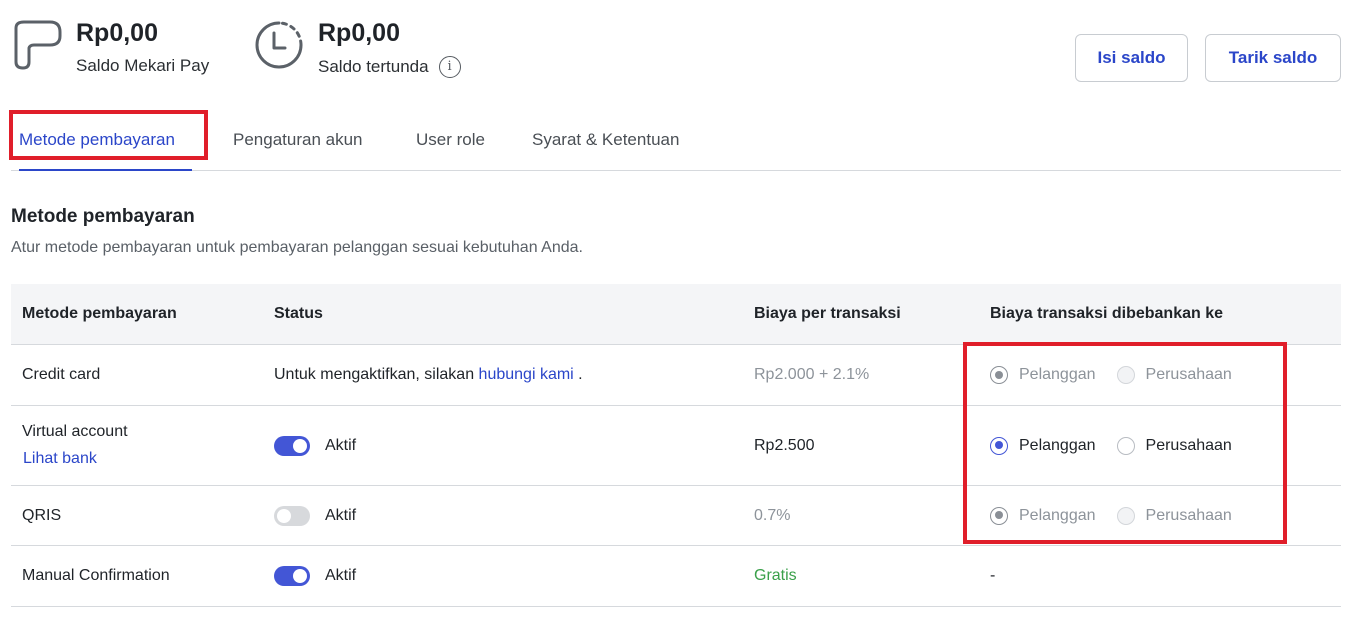  What do you see at coordinates (356, 48) in the screenshot?
I see `pending-balance: Rp0,00 Saldo tertunda i` at bounding box center [356, 48].